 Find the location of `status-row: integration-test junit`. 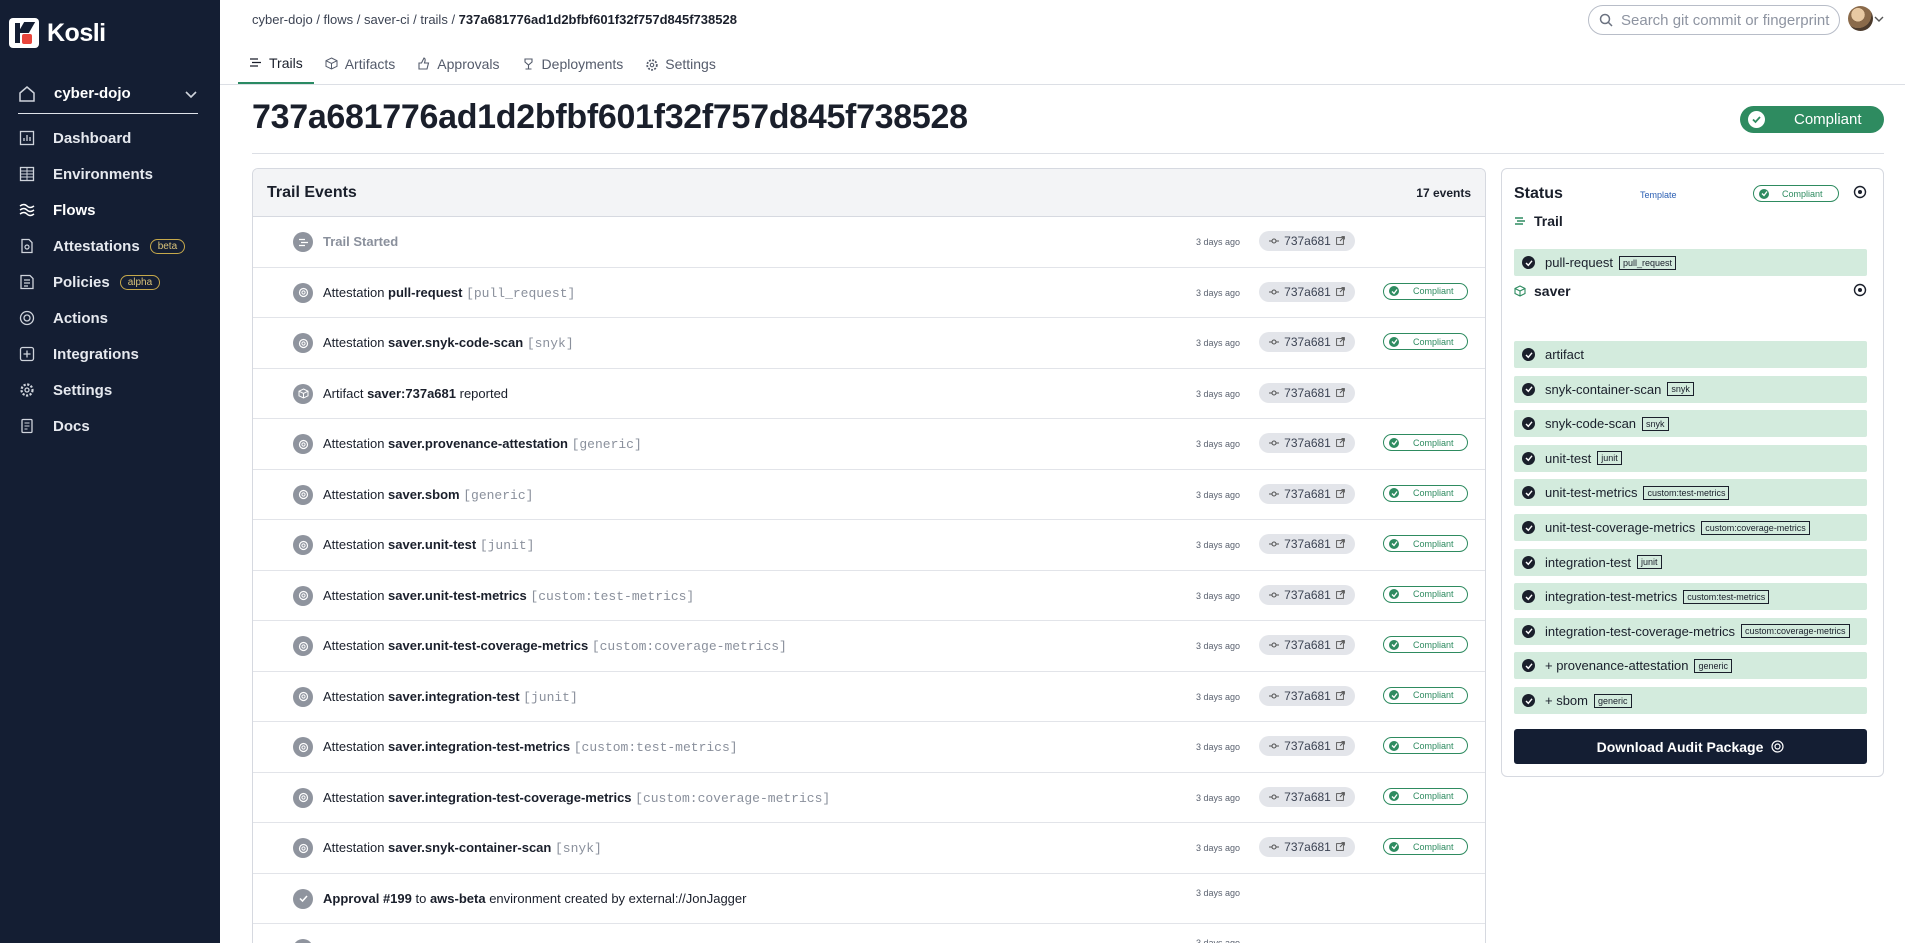

status-row: integration-test junit is located at coordinates (1690, 562).